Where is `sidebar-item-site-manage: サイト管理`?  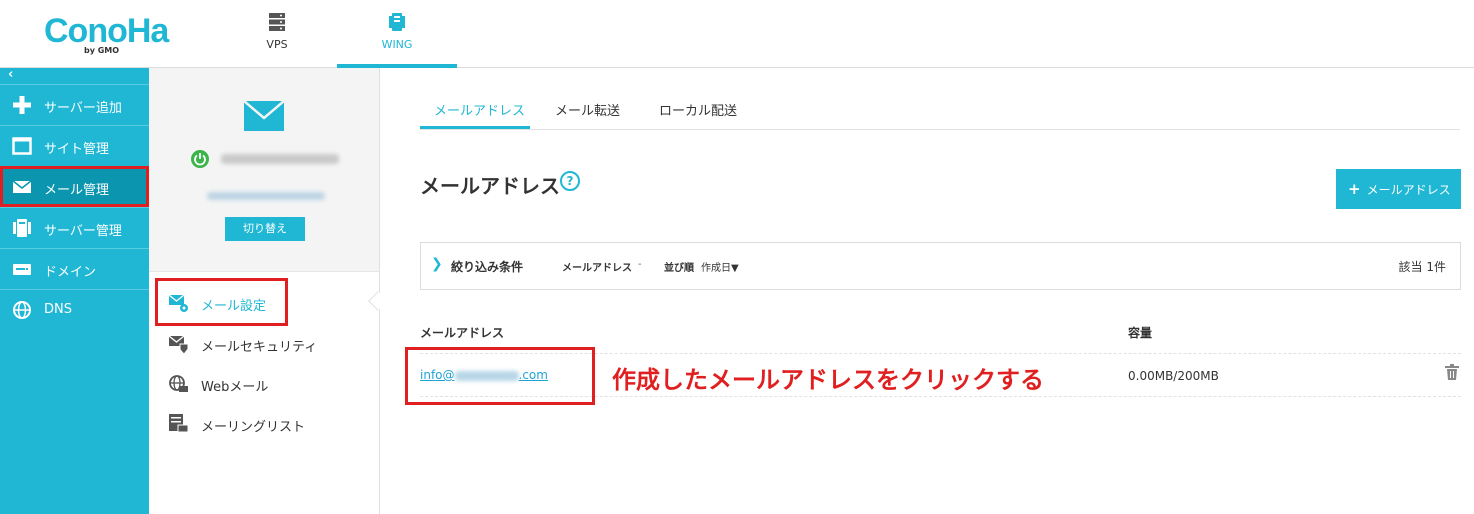
sidebar-item-site-manage: サイト管理 is located at coordinates (74, 145).